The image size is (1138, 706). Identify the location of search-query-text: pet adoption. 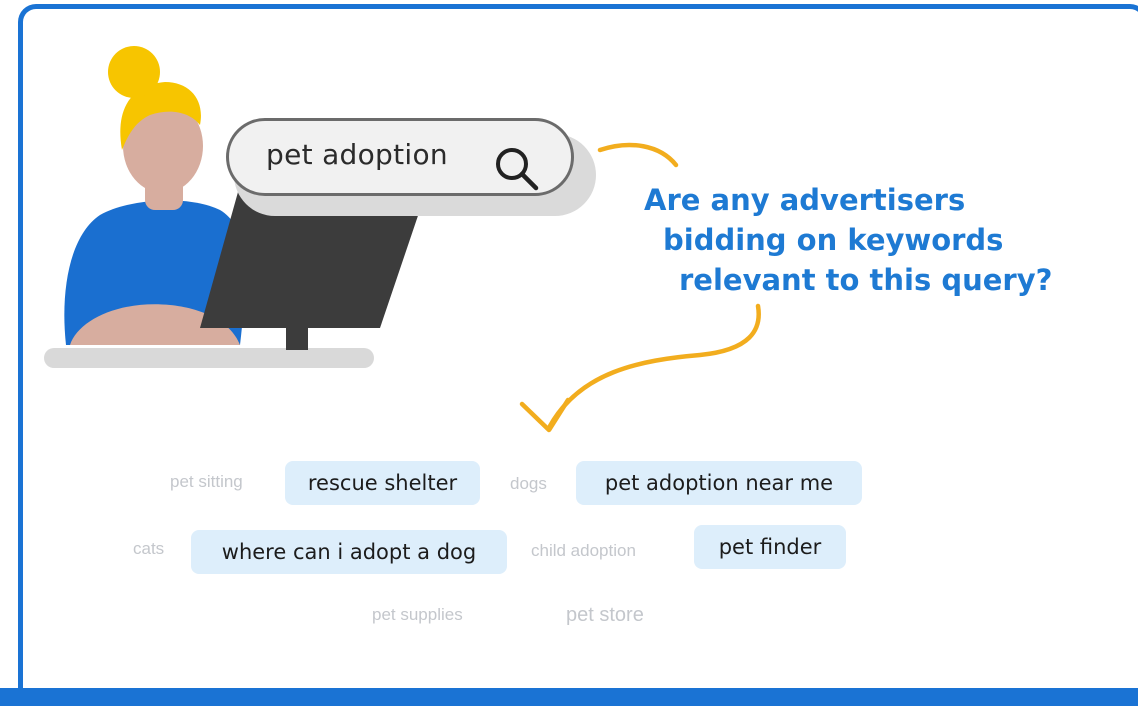
(357, 154).